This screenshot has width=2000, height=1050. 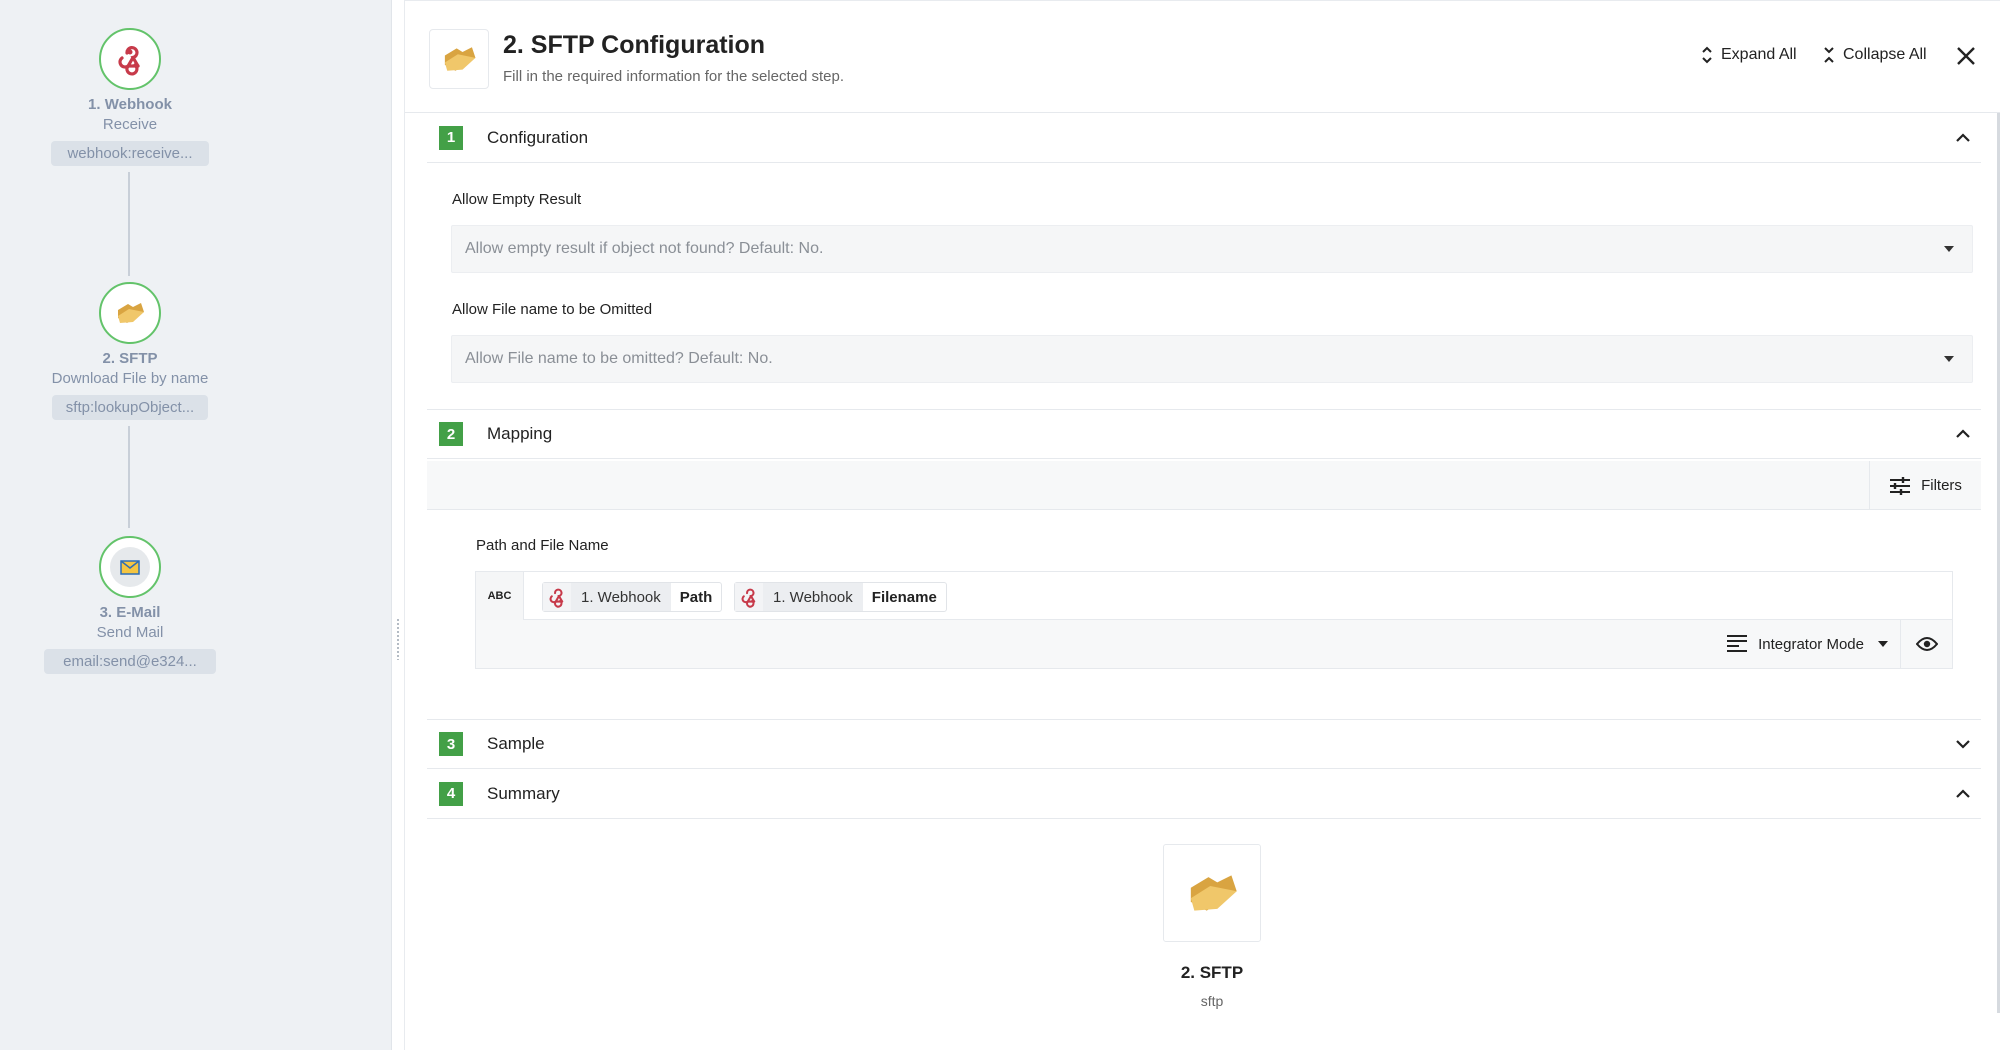 I want to click on node-subtitle: Download File by name, so click(x=130, y=378).